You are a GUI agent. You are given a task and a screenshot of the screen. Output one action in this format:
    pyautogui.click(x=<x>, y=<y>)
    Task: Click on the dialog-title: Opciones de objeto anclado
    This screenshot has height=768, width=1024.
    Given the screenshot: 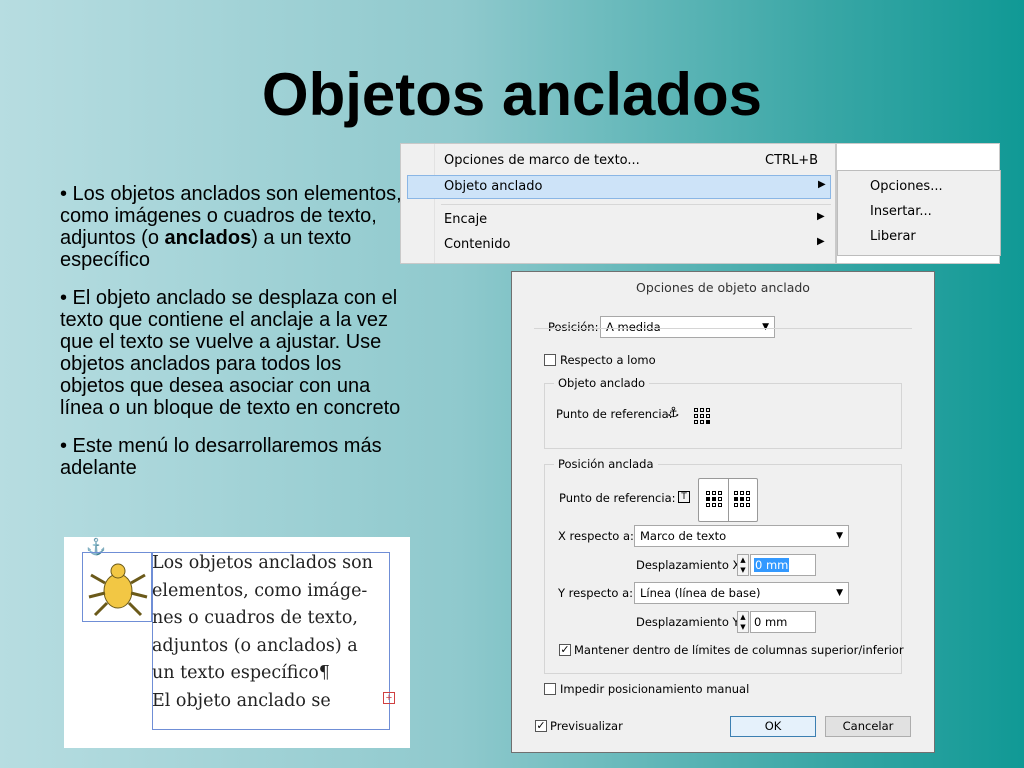 What is the action you would take?
    pyautogui.click(x=723, y=287)
    